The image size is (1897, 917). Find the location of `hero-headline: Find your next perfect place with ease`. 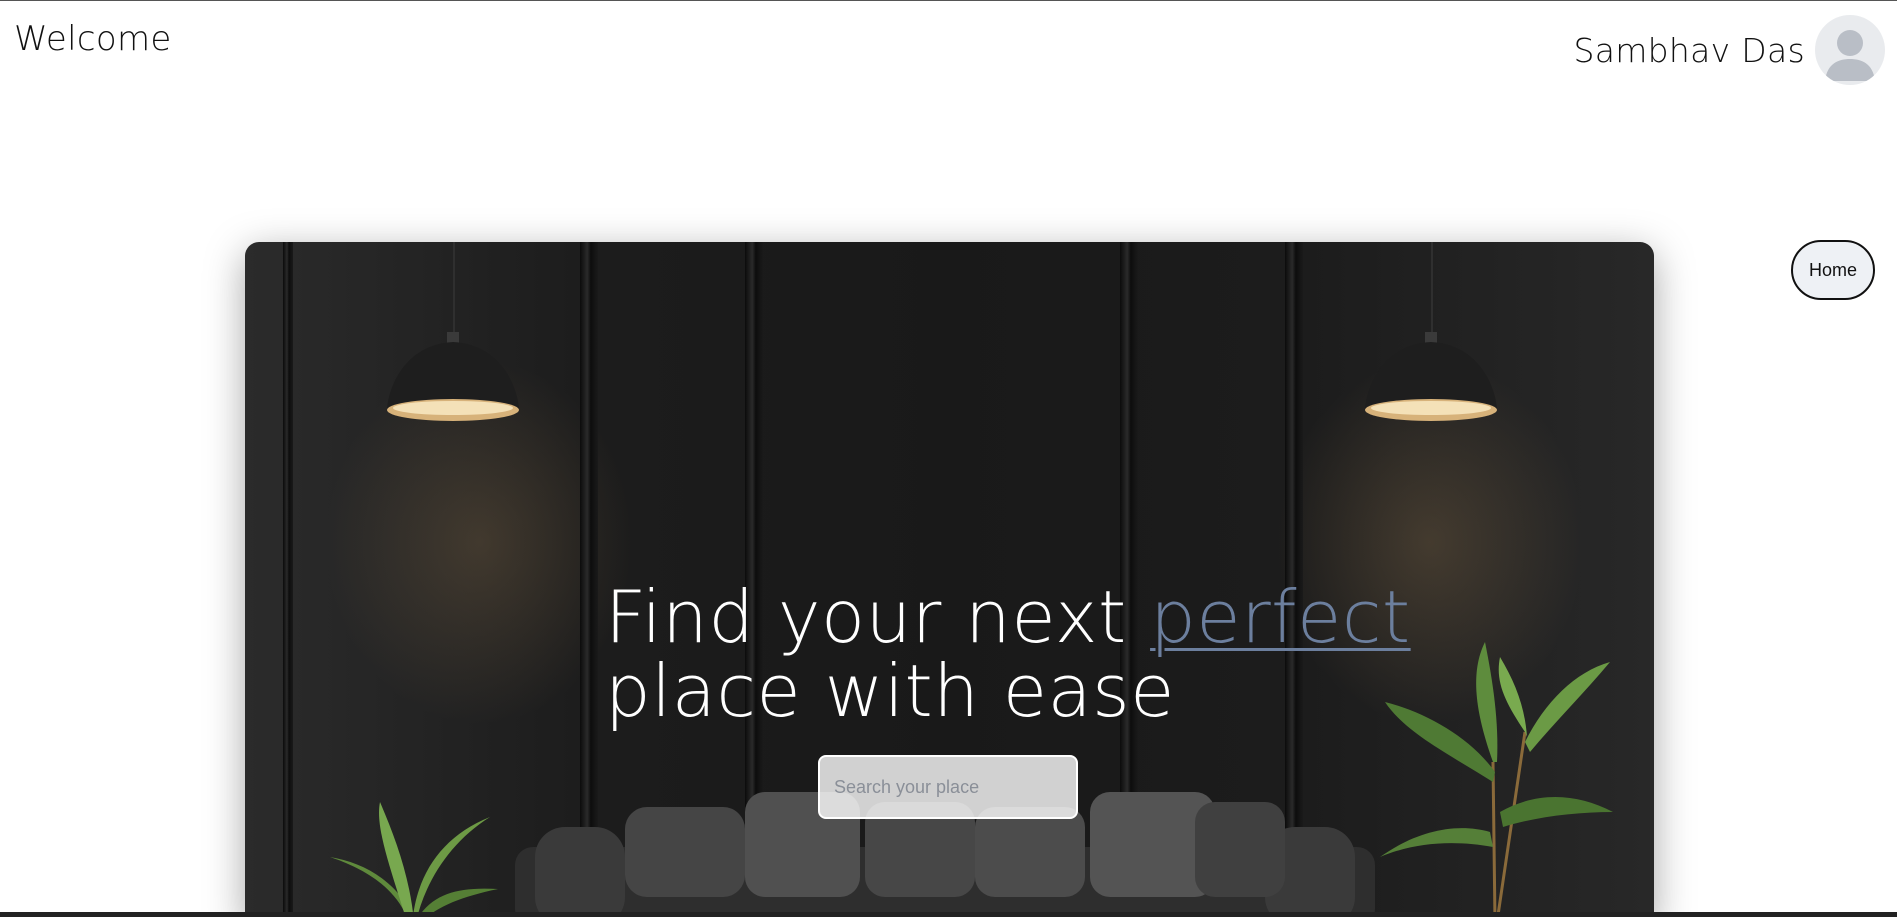

hero-headline: Find your next perfect place with ease is located at coordinates (1008, 654).